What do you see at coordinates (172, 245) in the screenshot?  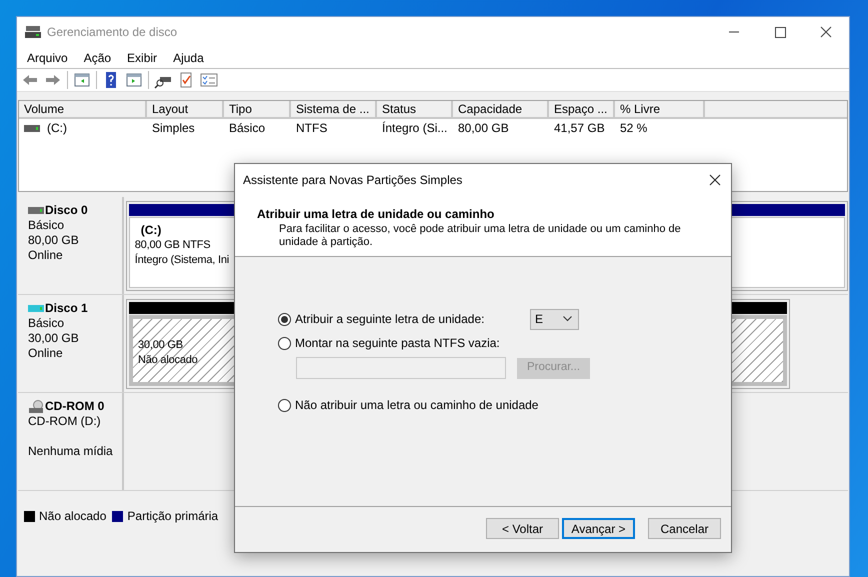 I see `partition-info: 80,00 GB NTFS` at bounding box center [172, 245].